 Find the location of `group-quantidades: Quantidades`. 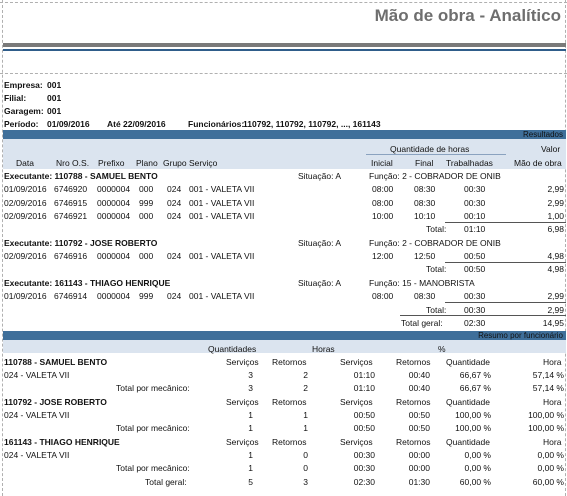

group-quantidades: Quantidades is located at coordinates (232, 349).